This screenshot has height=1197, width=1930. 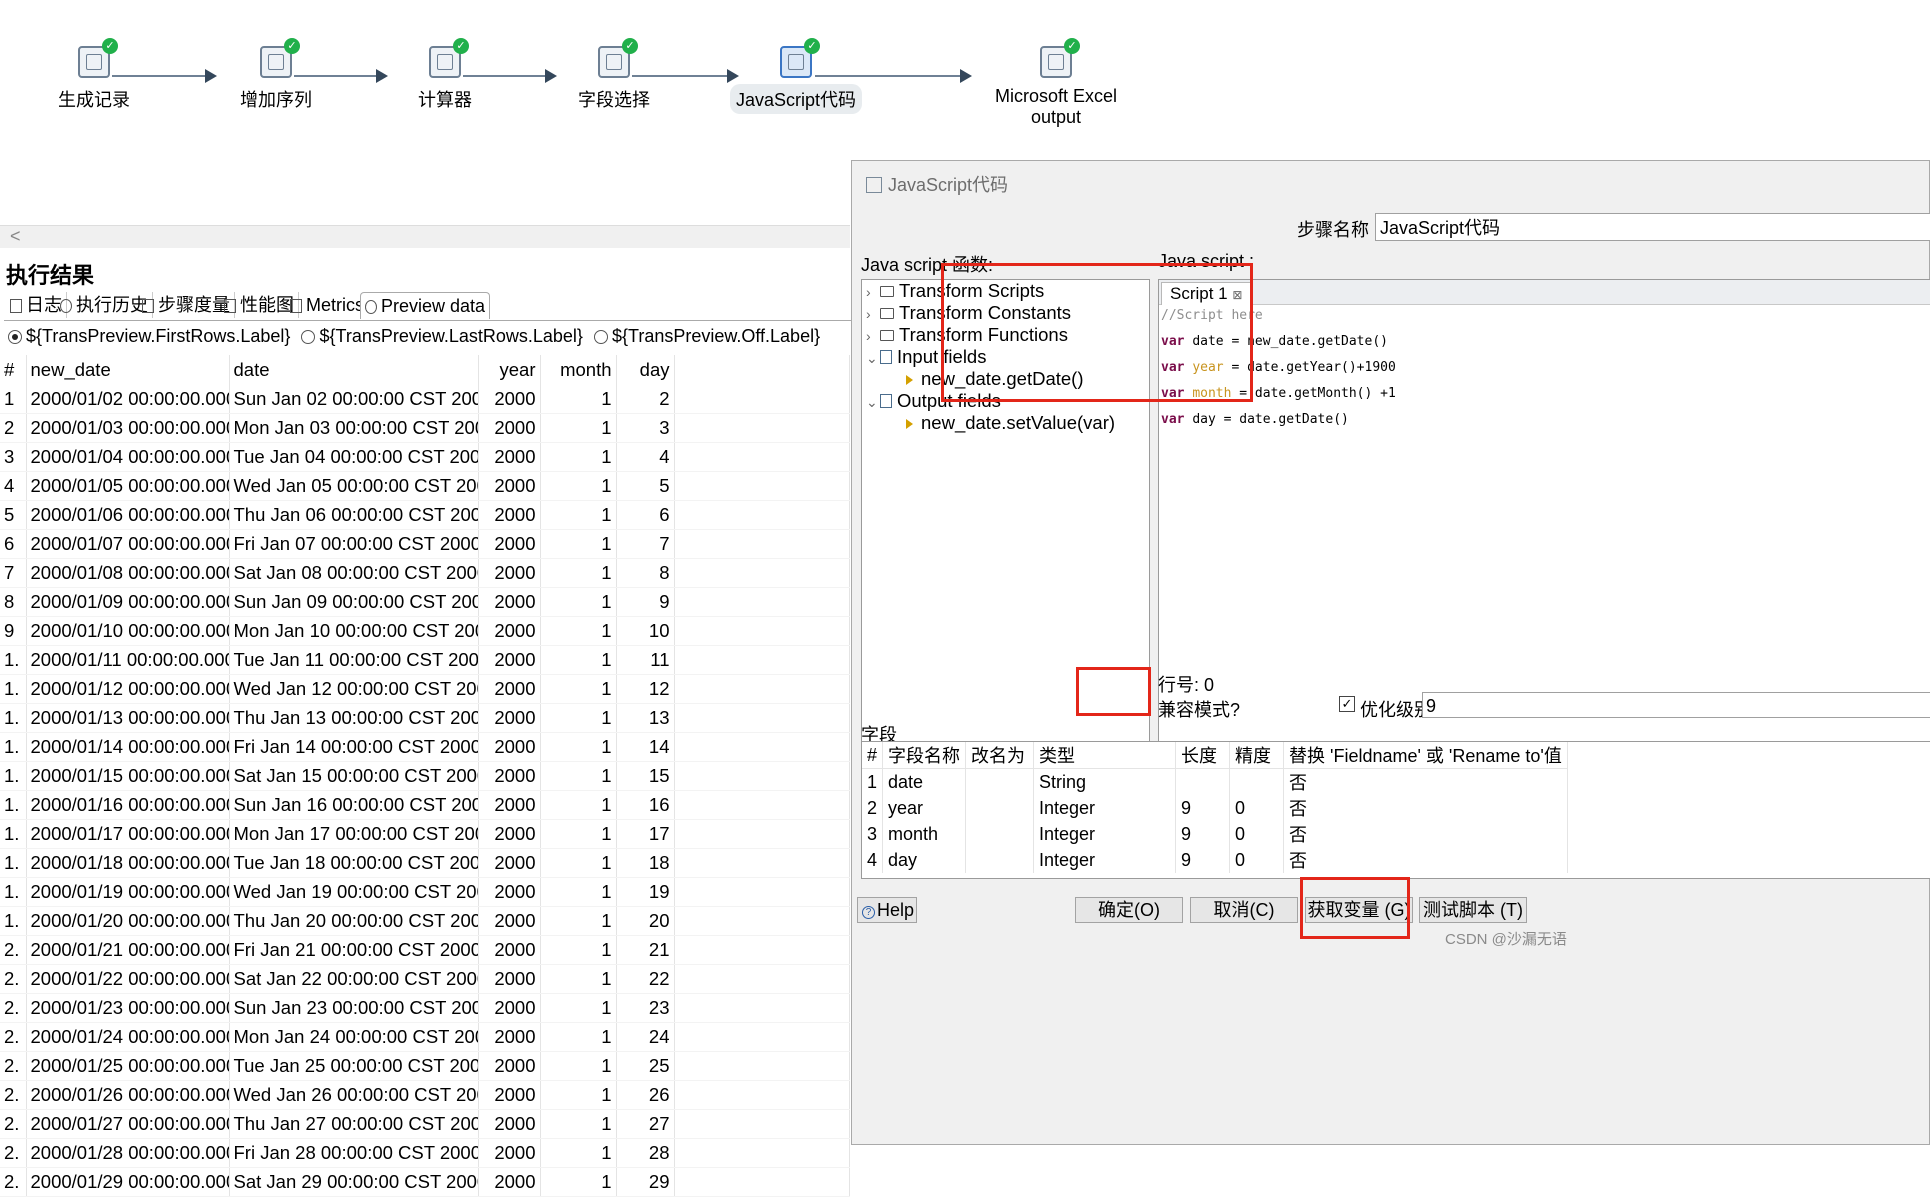 I want to click on results-title: 执行结果, so click(x=50, y=275).